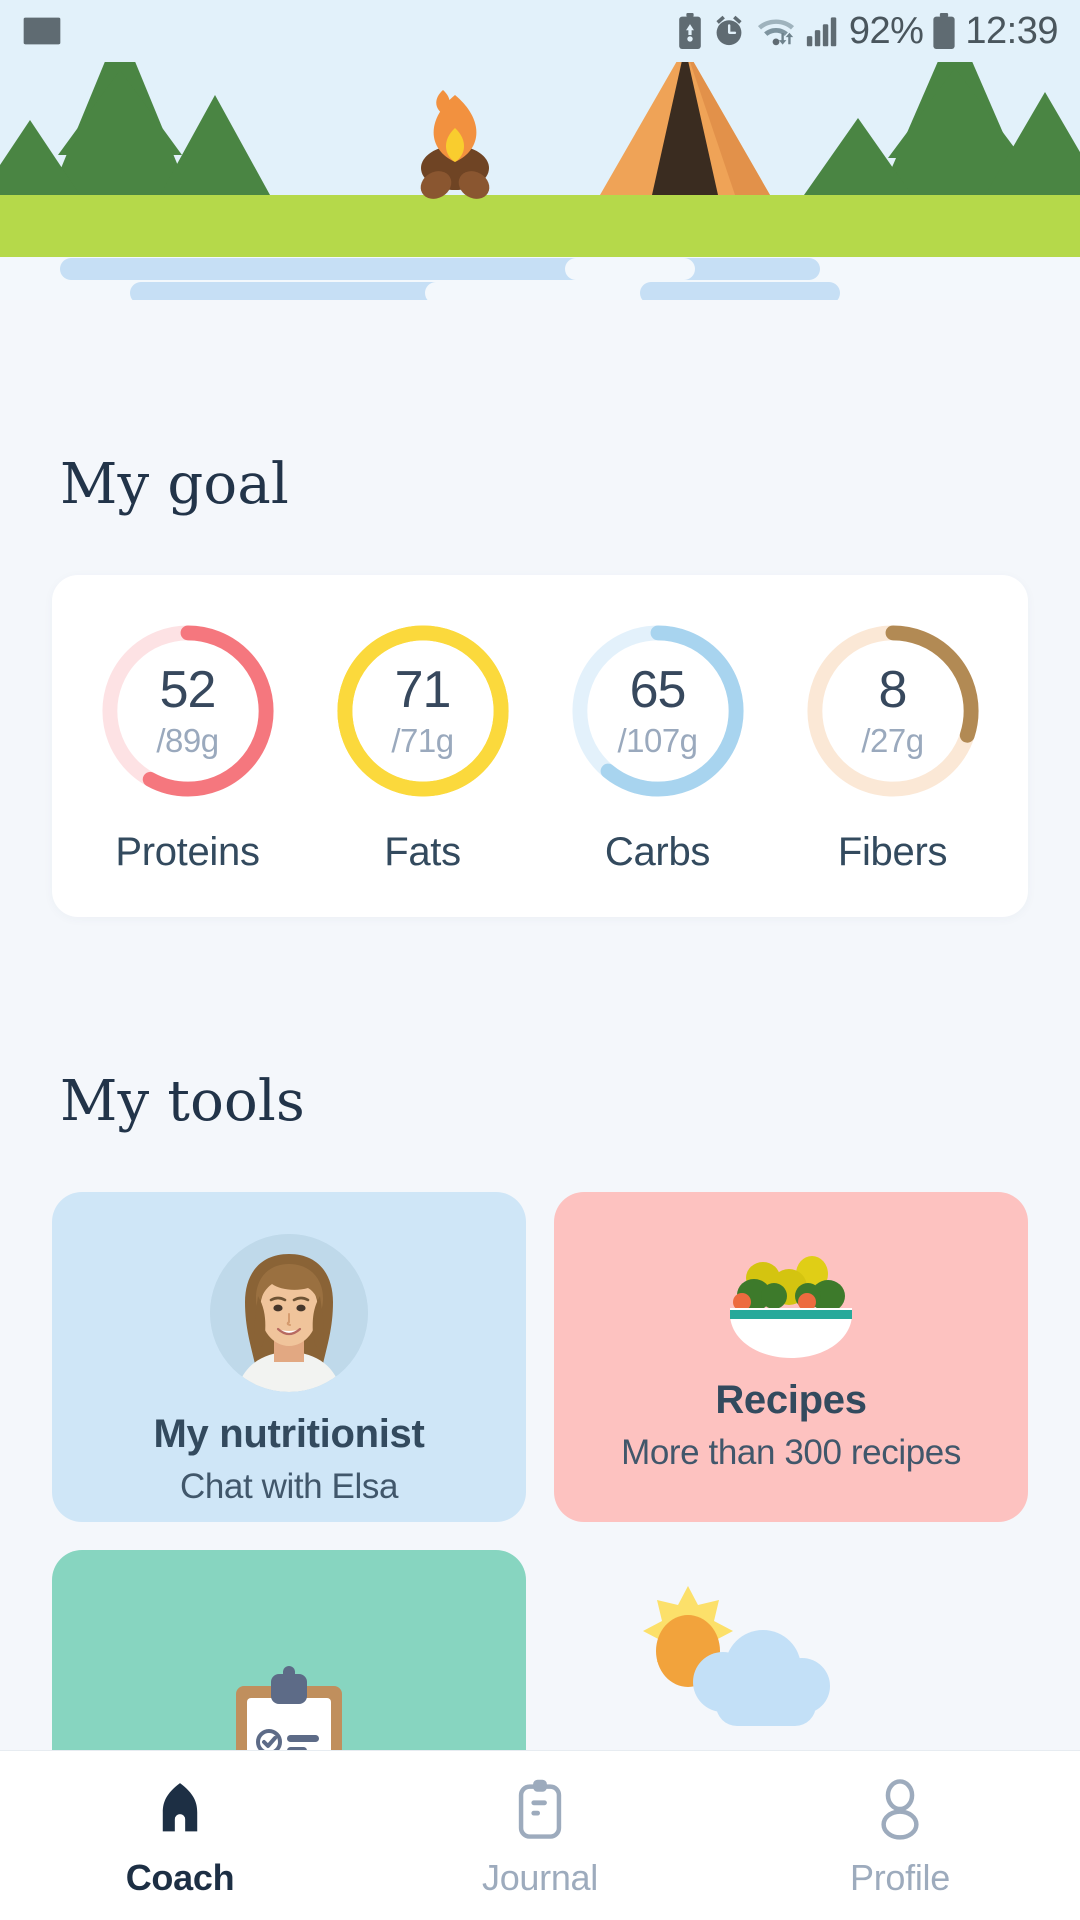 This screenshot has height=1920, width=1080. I want to click on nav-item-journal: Journal, so click(540, 1838).